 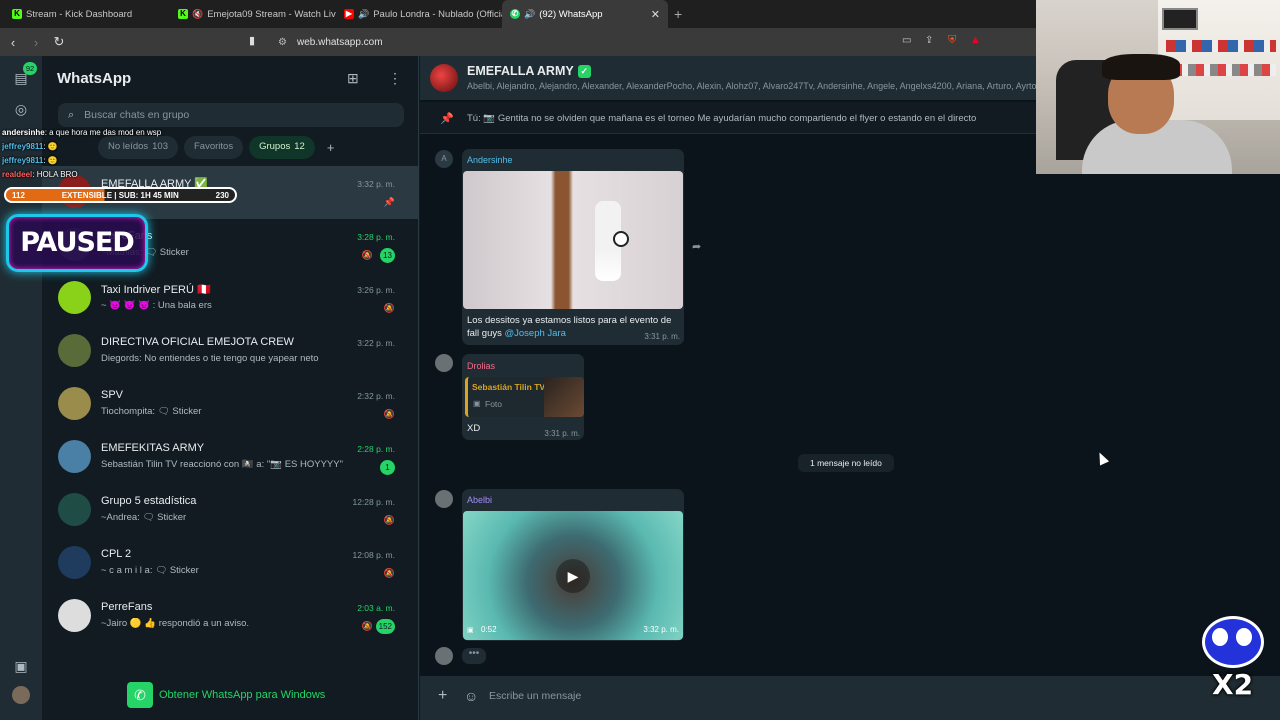 What do you see at coordinates (282, 147) in the screenshot?
I see `filter-groups: Grupos 12` at bounding box center [282, 147].